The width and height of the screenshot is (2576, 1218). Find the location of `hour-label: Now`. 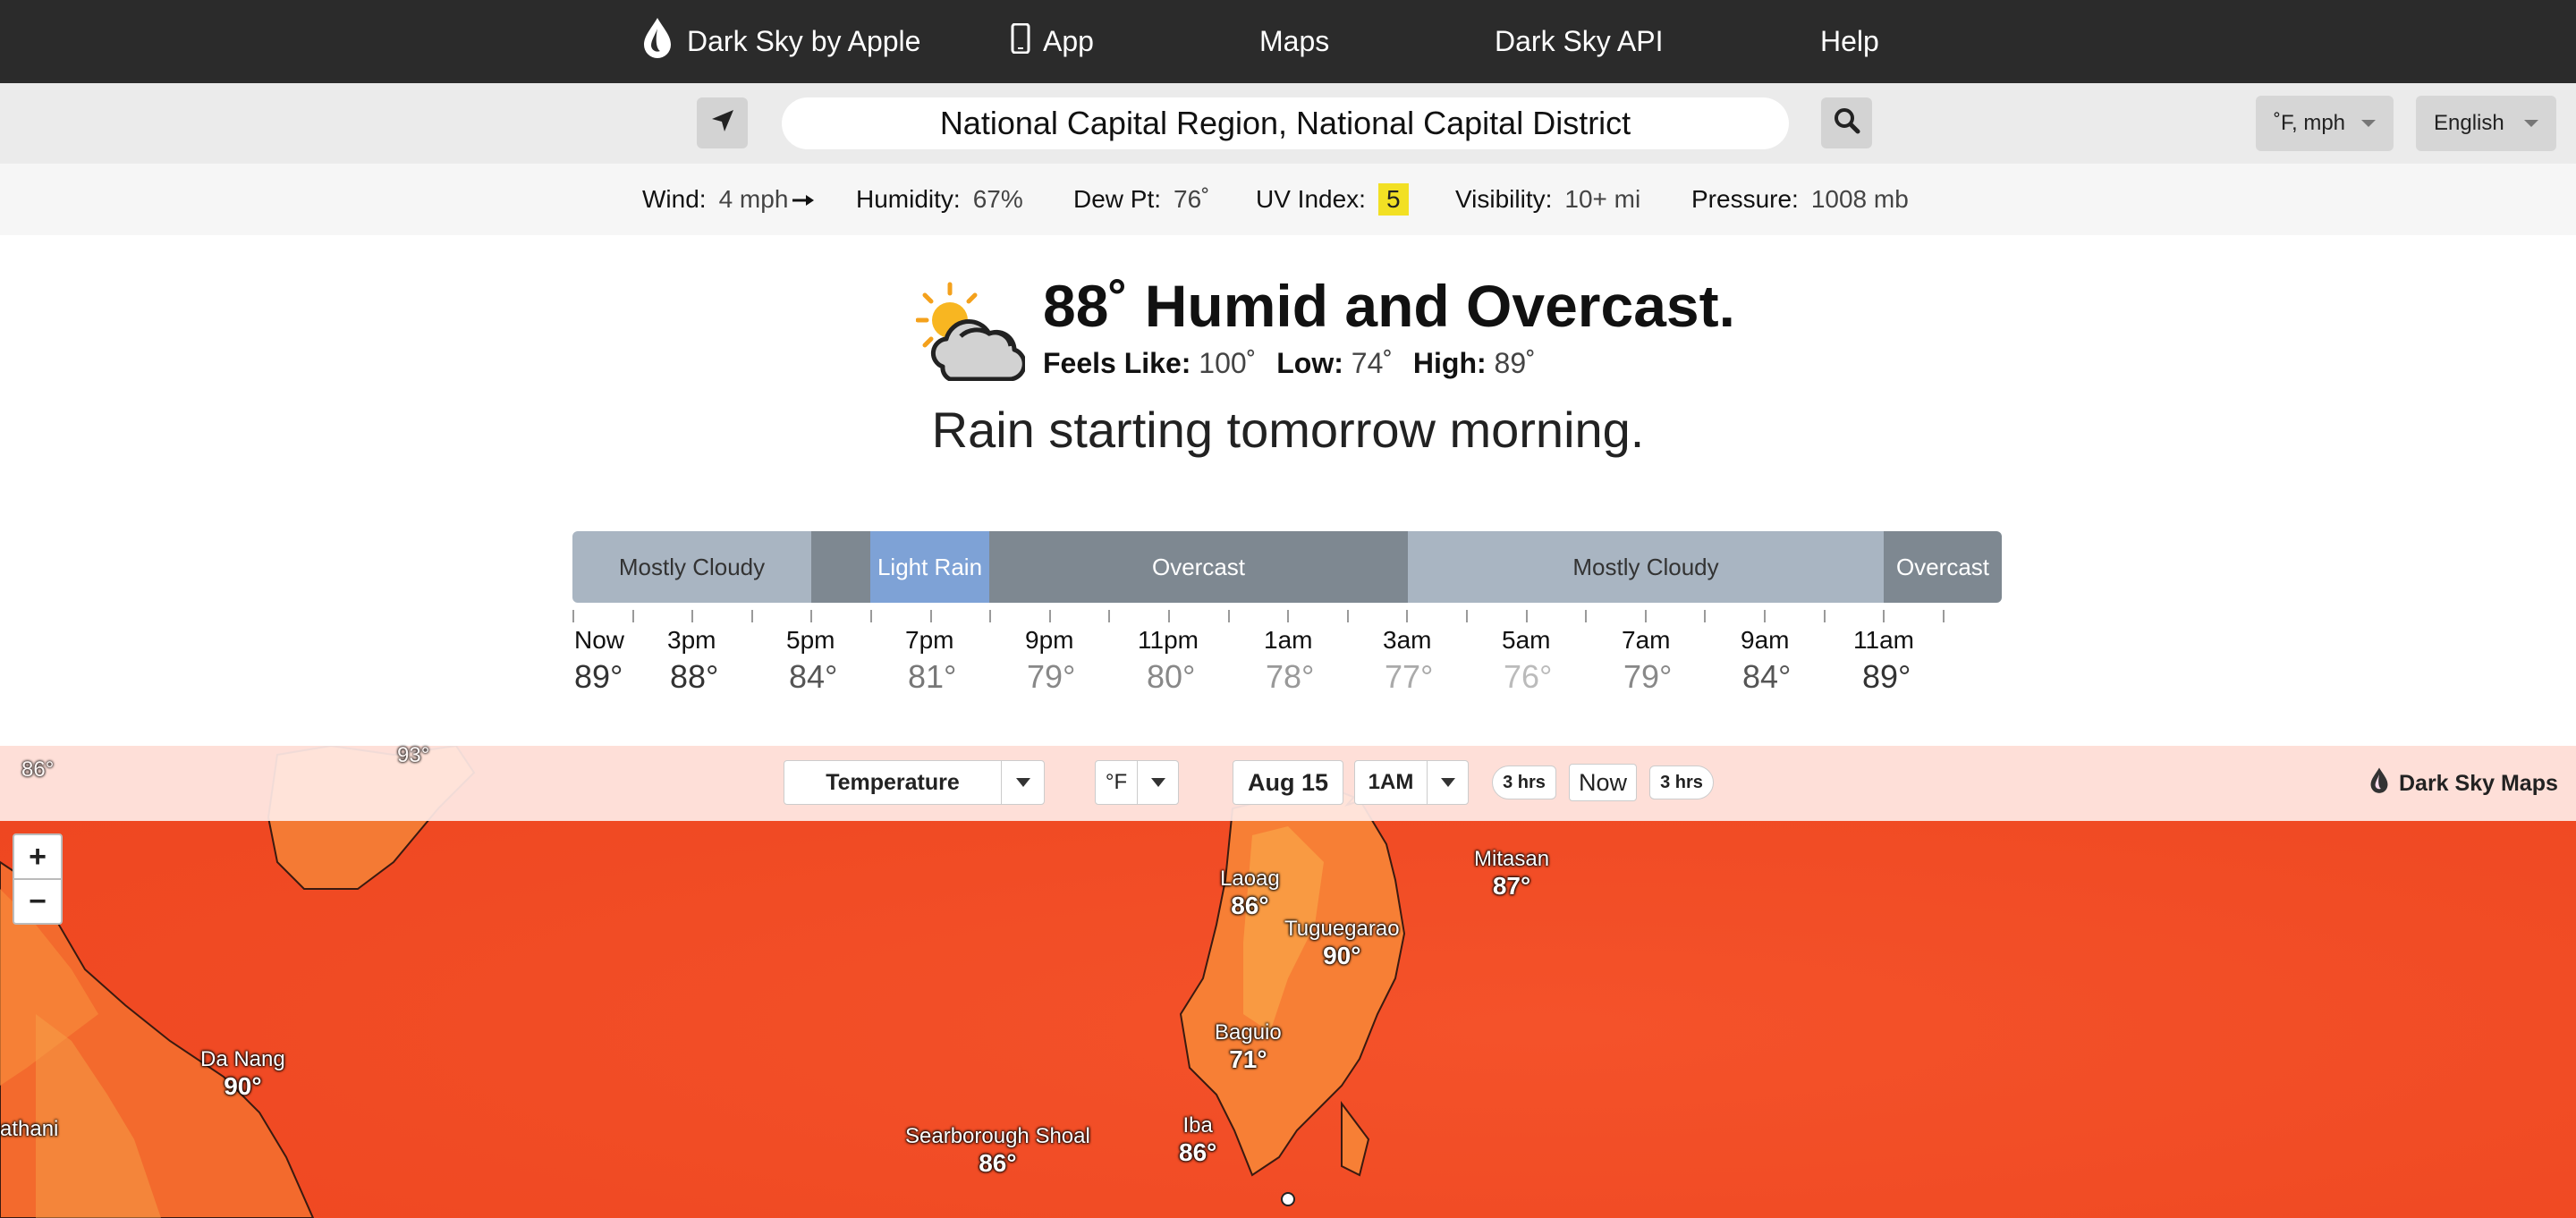

hour-label: Now is located at coordinates (599, 640).